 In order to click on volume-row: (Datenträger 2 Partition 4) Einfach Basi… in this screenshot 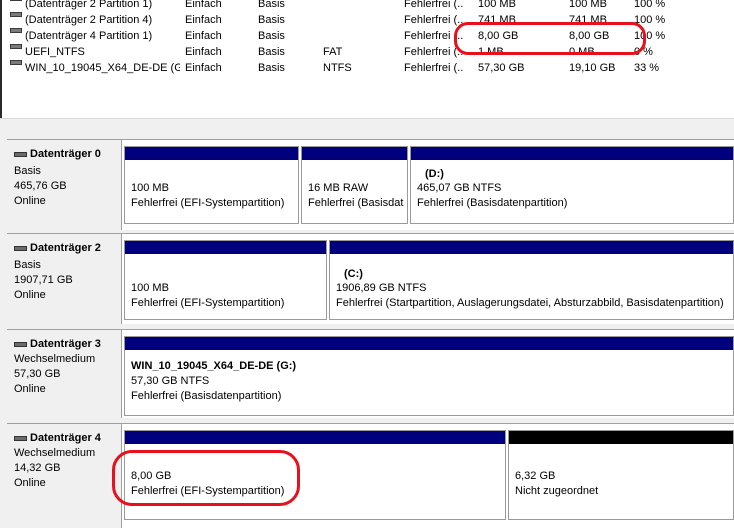, I will do `click(367, 20)`.